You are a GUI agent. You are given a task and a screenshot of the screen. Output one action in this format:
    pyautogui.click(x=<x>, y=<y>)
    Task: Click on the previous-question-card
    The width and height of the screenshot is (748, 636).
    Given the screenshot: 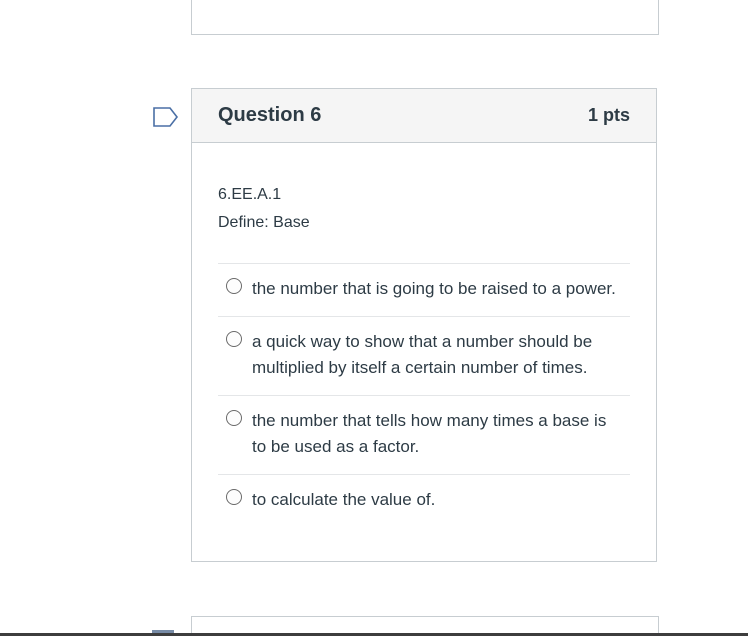 What is the action you would take?
    pyautogui.click(x=425, y=17)
    